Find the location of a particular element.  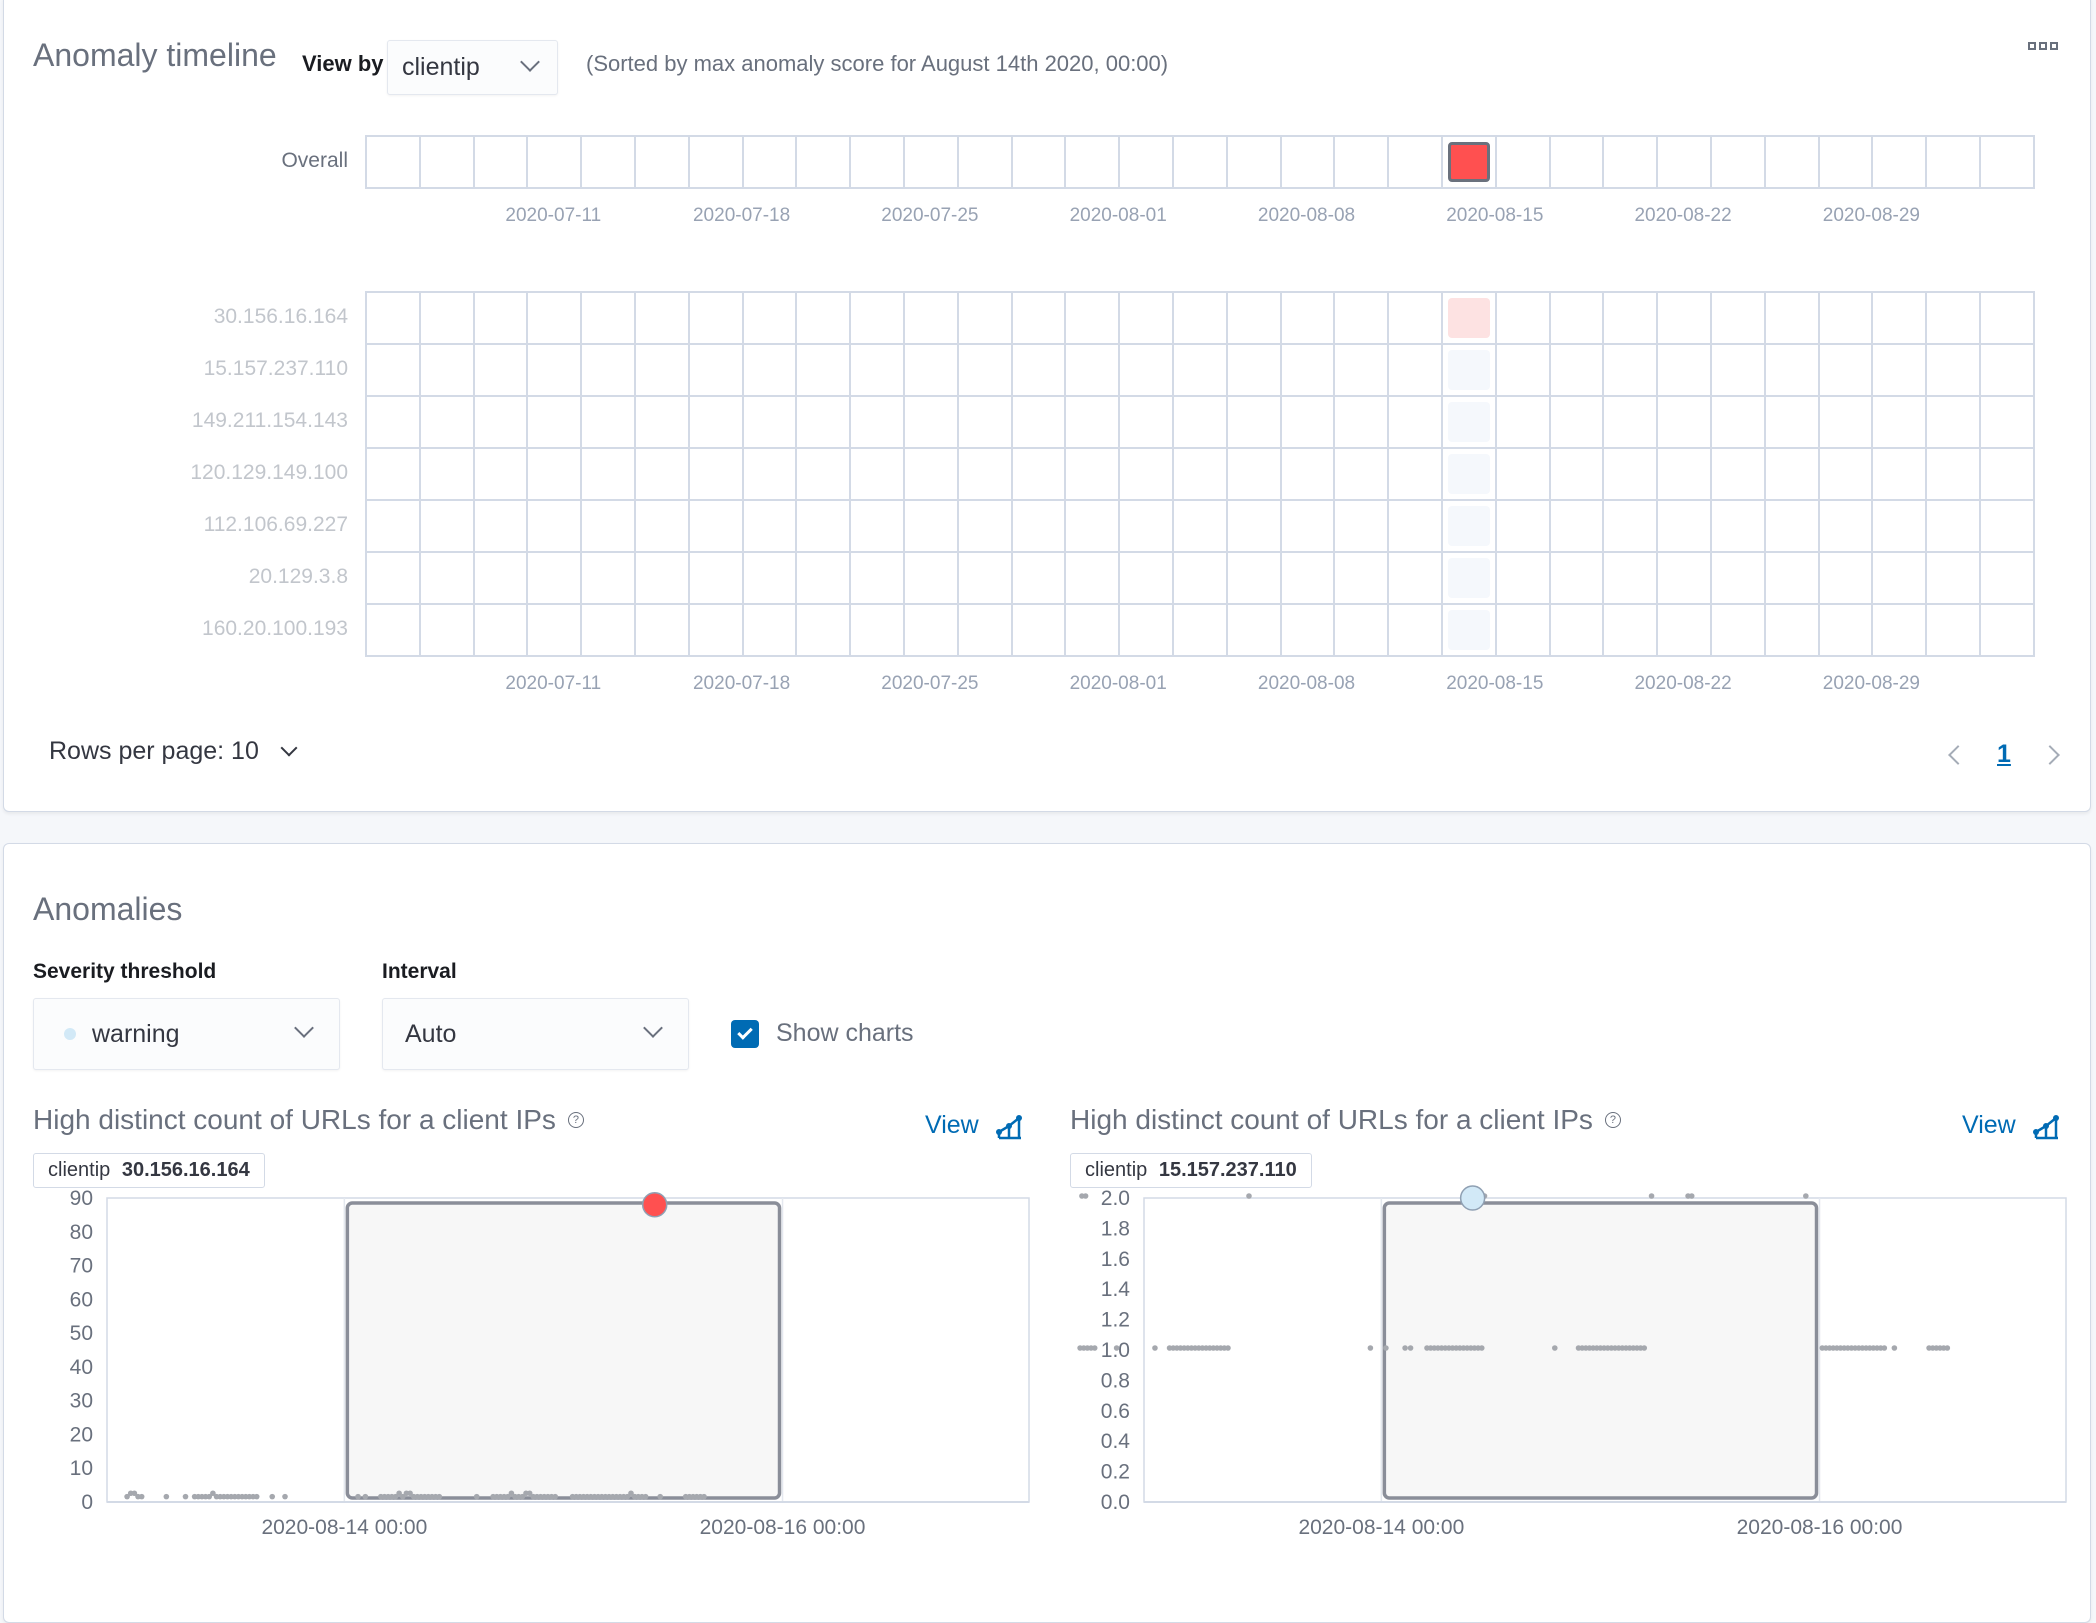

rows-per-page-select: Rows per page: 10 is located at coordinates (173, 751).